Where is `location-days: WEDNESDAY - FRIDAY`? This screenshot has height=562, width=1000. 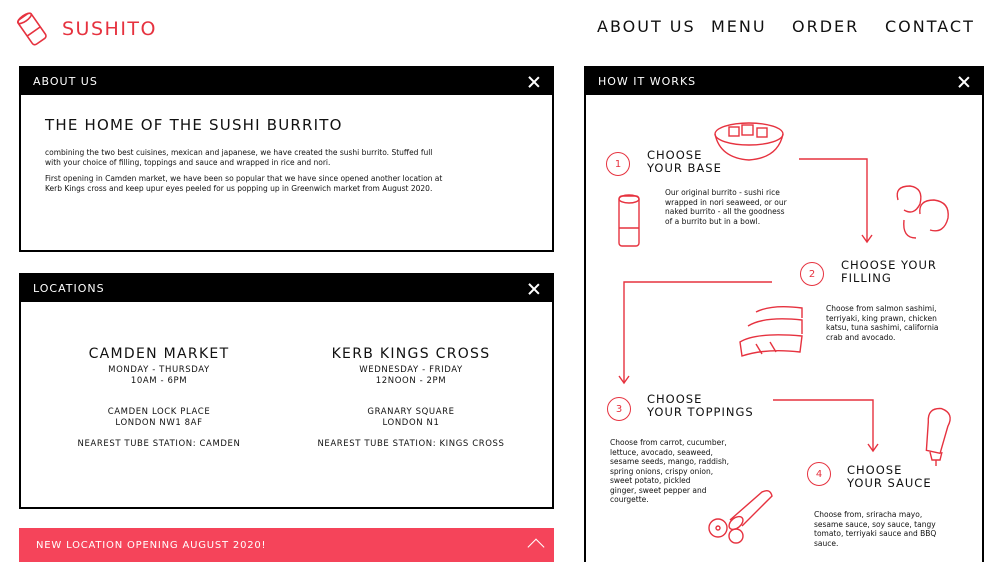 location-days: WEDNESDAY - FRIDAY is located at coordinates (411, 370).